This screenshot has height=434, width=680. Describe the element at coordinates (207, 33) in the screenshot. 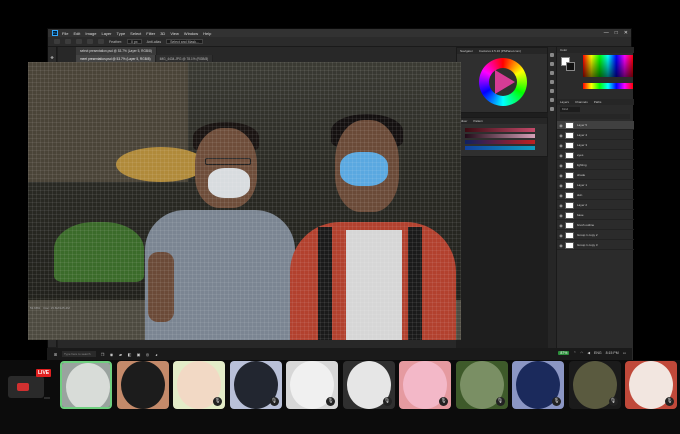

I see `menu-help: Help` at that location.